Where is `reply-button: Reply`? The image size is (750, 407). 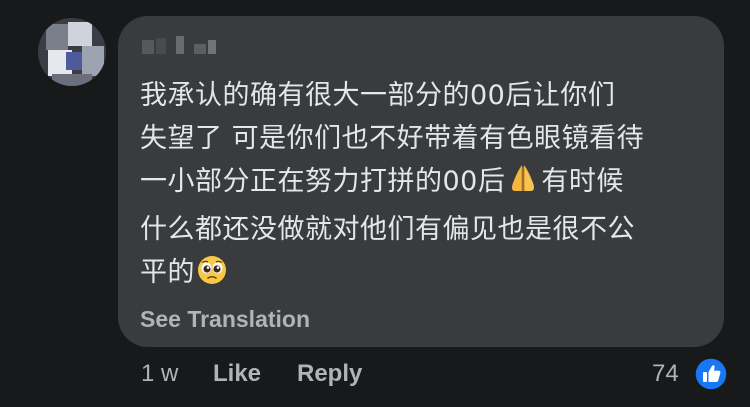
reply-button: Reply is located at coordinates (329, 374).